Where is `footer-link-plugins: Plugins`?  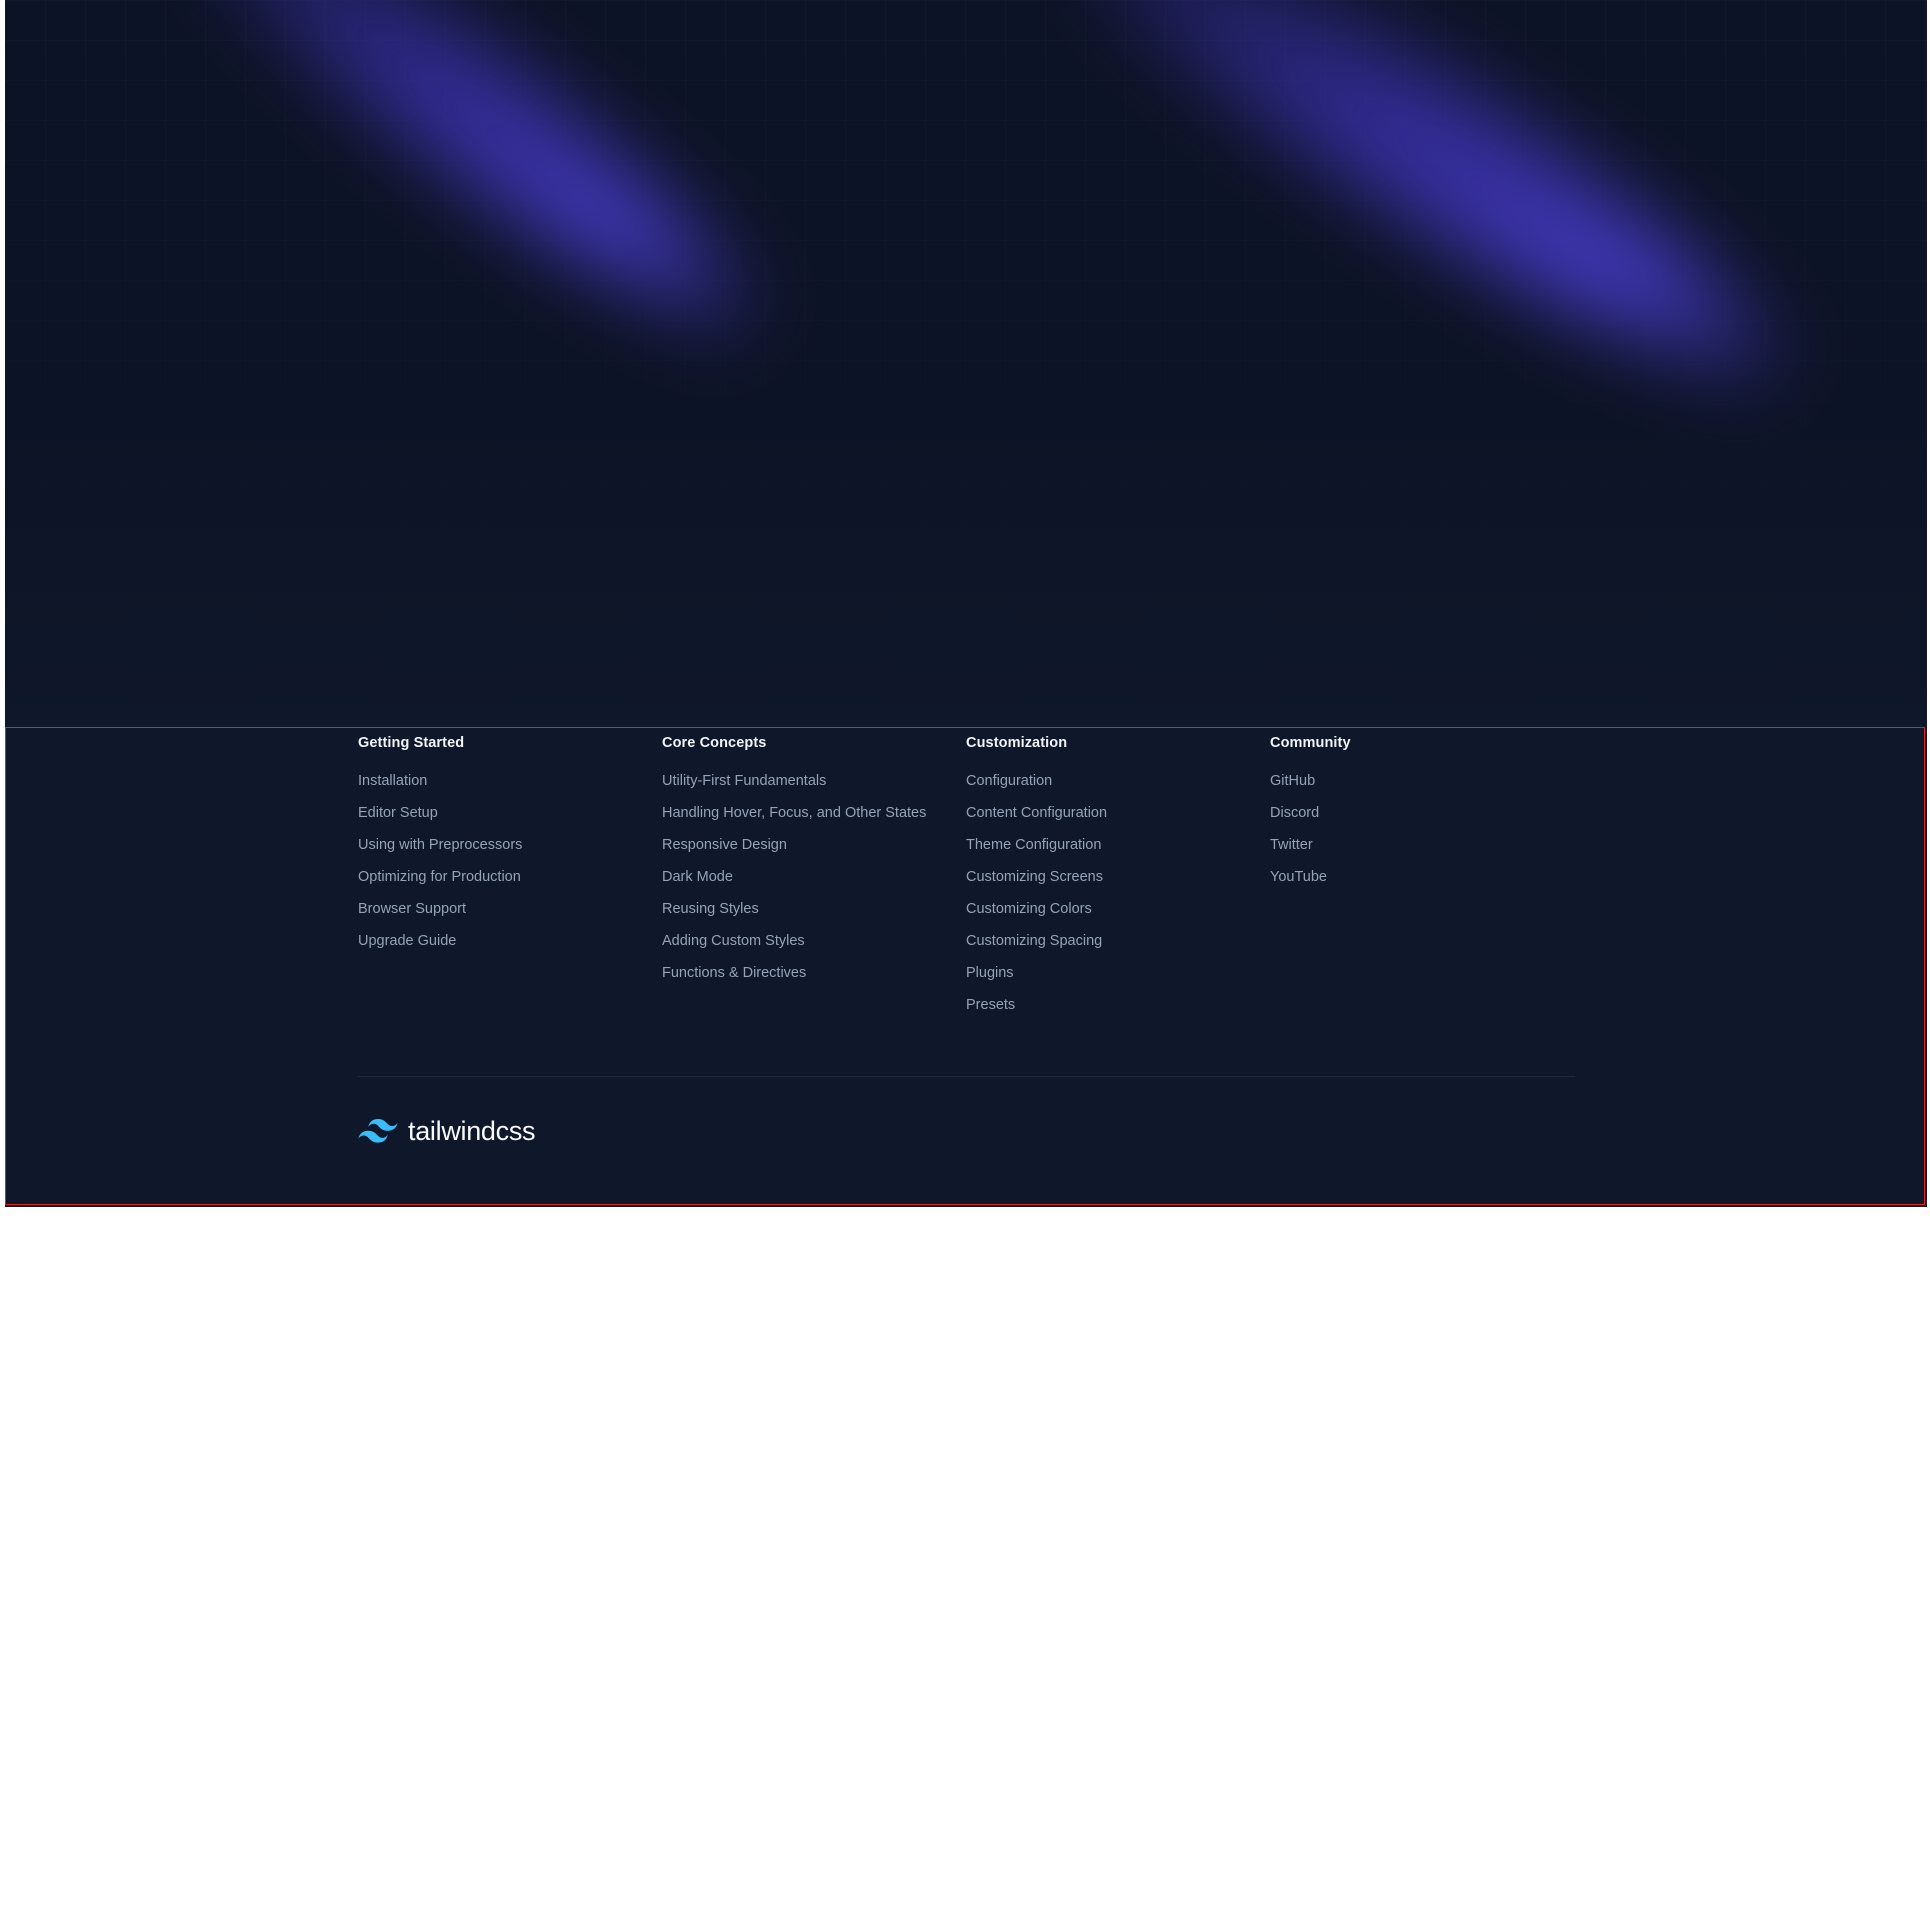 footer-link-plugins: Plugins is located at coordinates (1118, 973).